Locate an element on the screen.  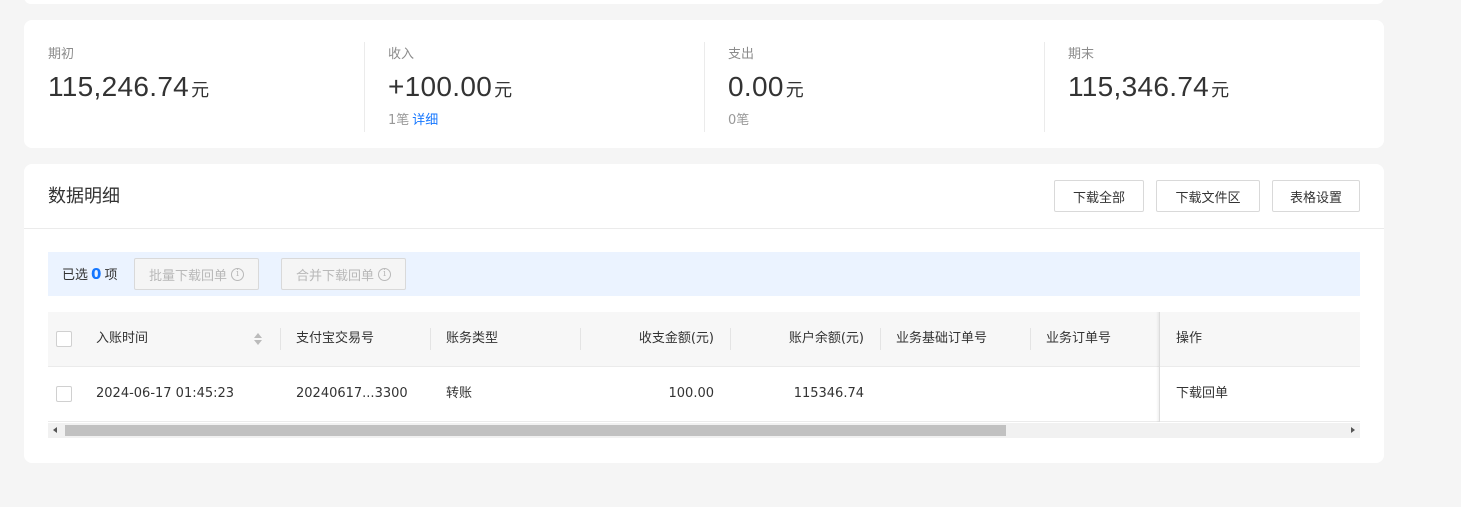
summary-income: 收入 +100.00 元 1笔 详细 is located at coordinates (534, 84).